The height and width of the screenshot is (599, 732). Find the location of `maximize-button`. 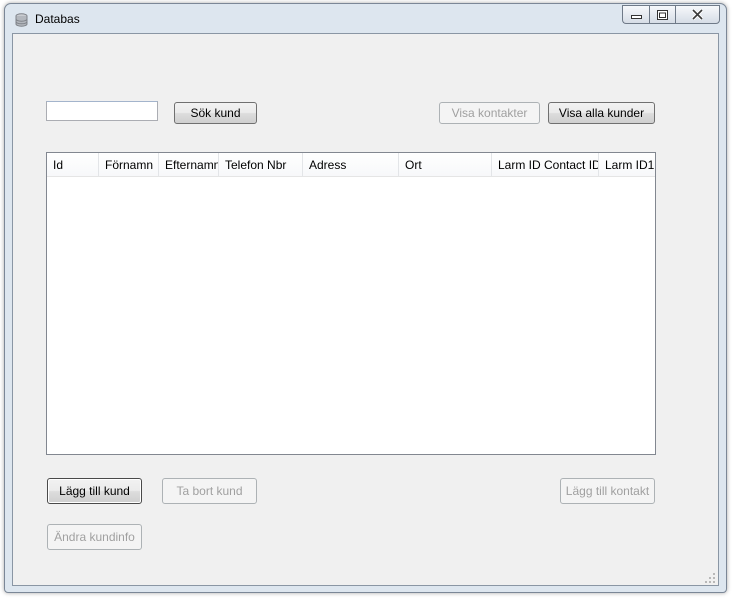

maximize-button is located at coordinates (662, 14).